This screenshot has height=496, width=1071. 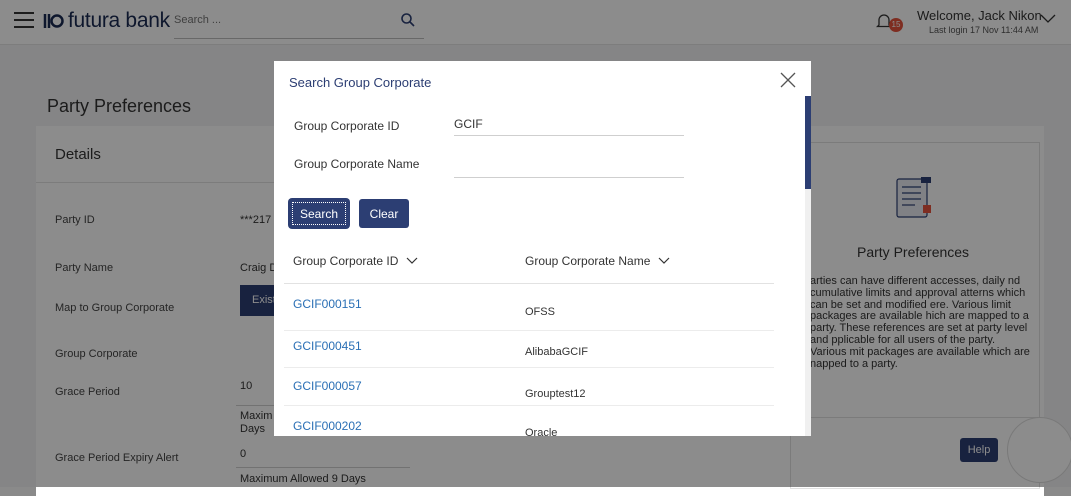 I want to click on result-id-link: GCIF000202, so click(x=327, y=426).